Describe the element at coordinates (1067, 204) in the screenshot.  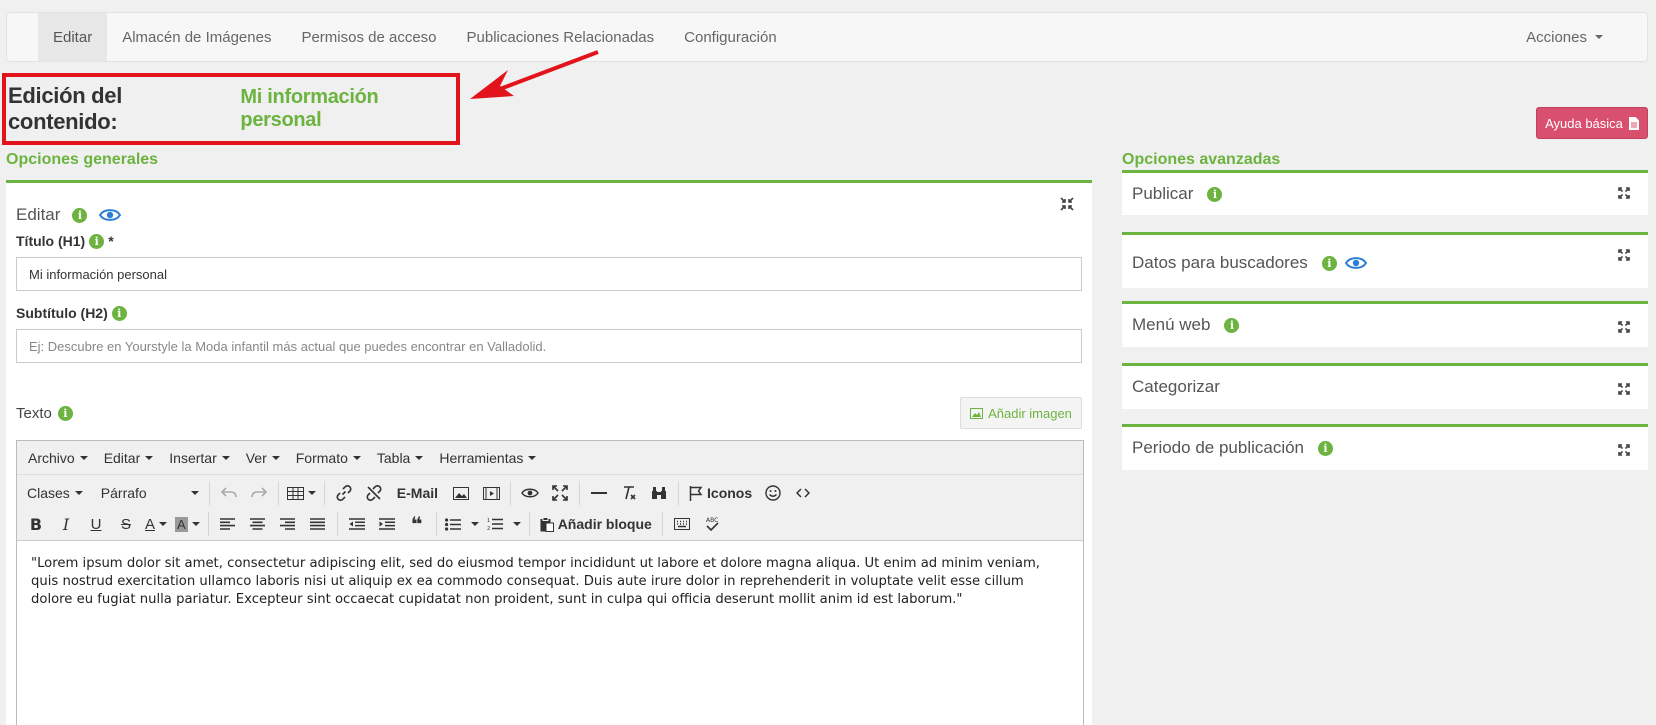
I see `compress-icon` at that location.